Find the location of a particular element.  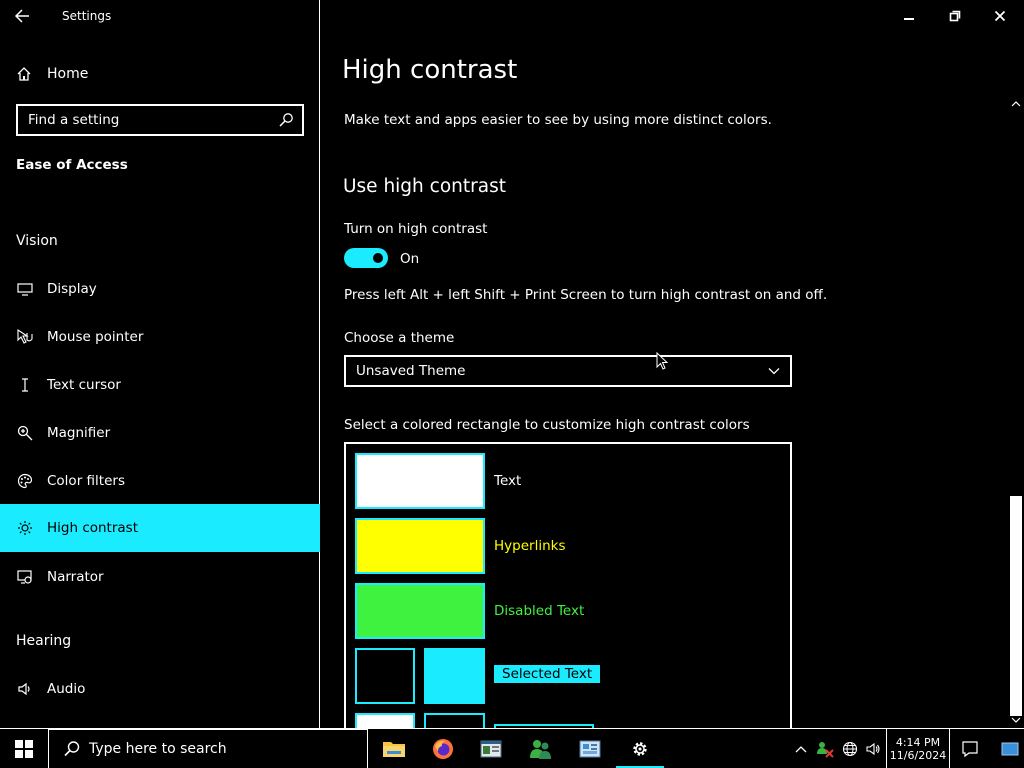

sidebar-item-display: Display is located at coordinates (160, 289).